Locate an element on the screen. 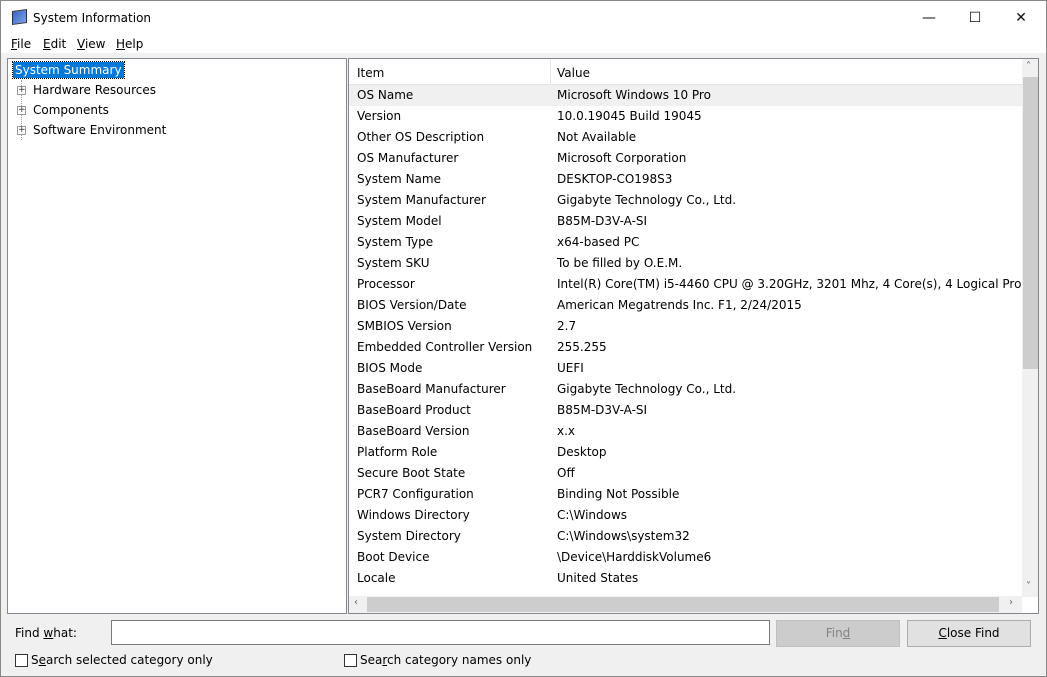  scroll-right-icon: › is located at coordinates (1011, 602).